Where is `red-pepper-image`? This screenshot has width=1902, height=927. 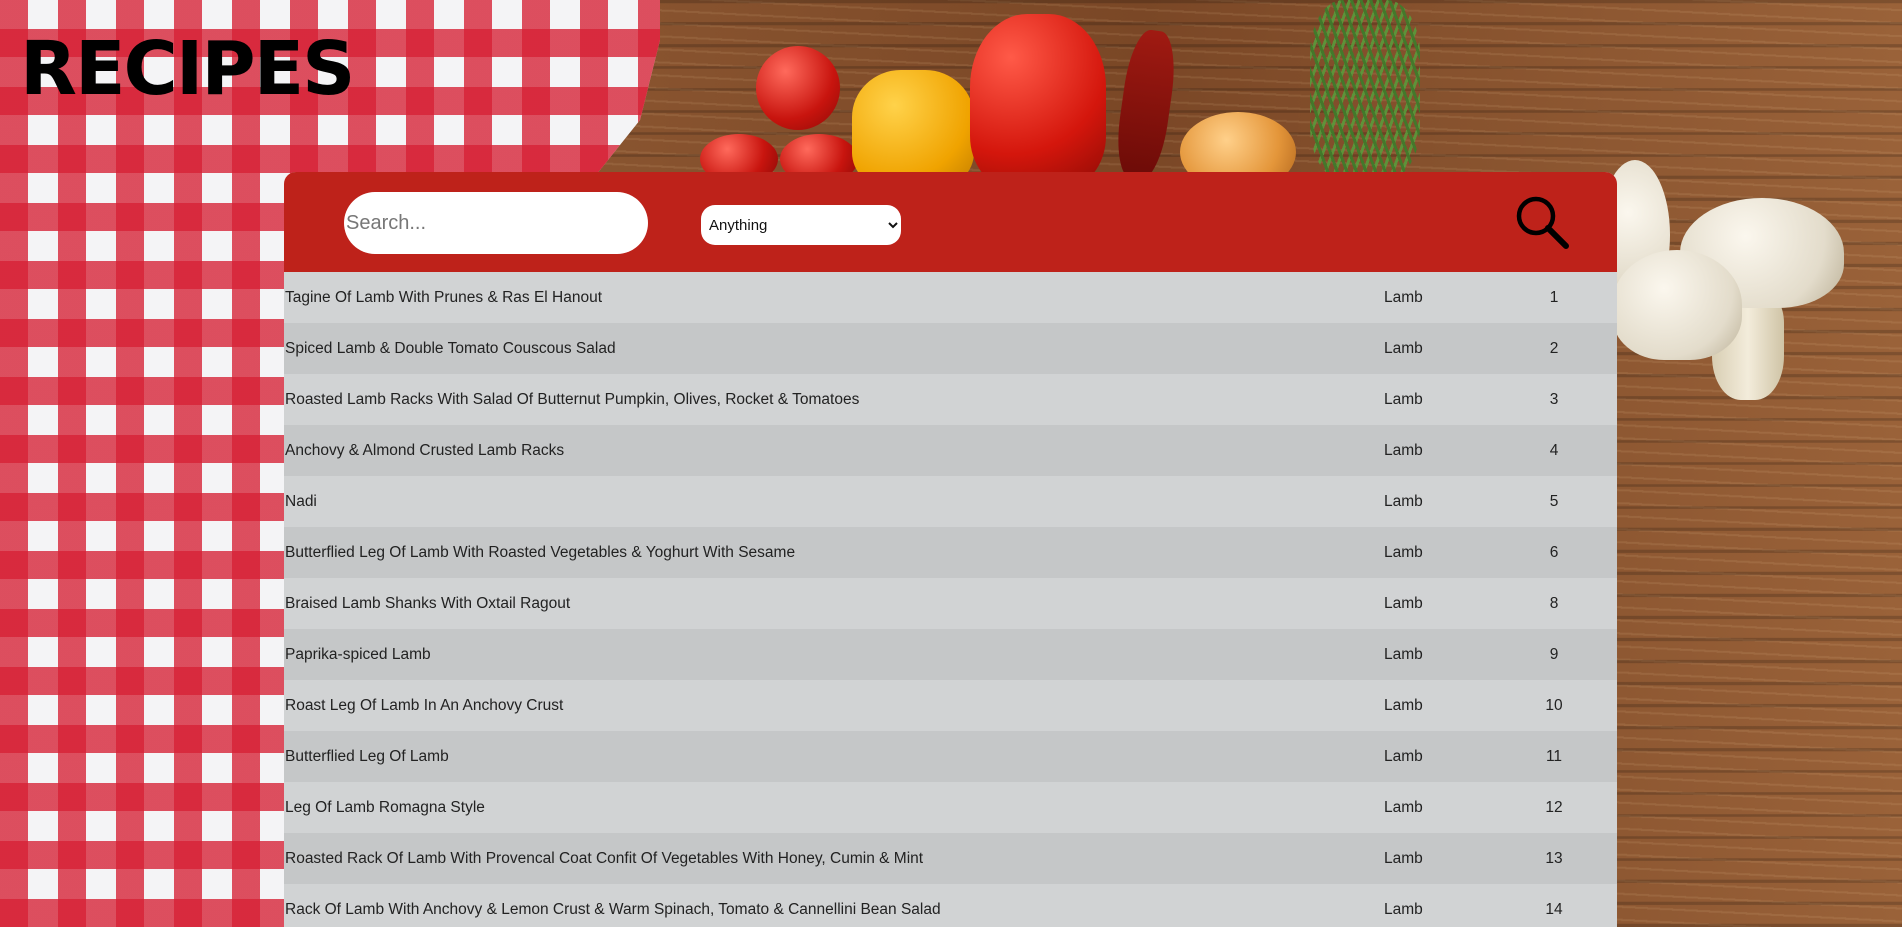 red-pepper-image is located at coordinates (1038, 101).